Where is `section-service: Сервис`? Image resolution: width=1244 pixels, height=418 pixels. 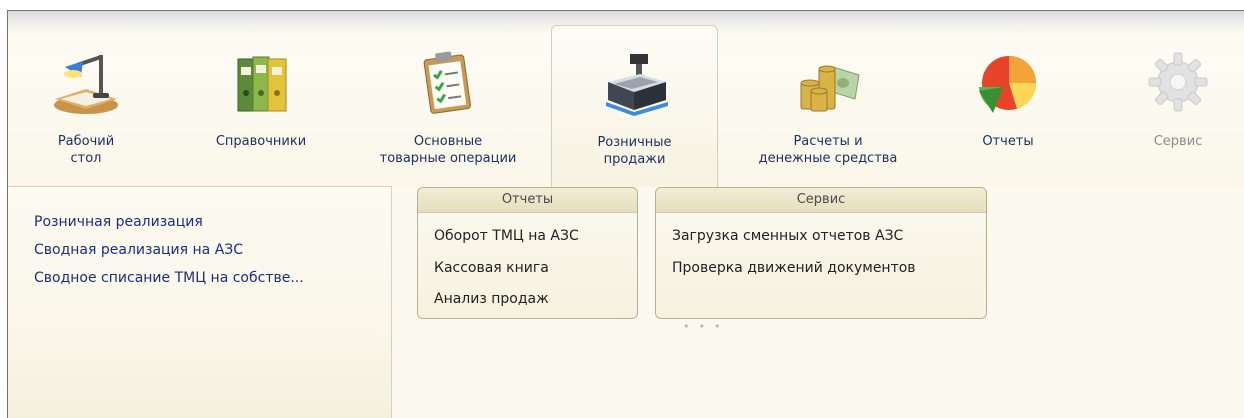 section-service: Сервис is located at coordinates (1178, 105).